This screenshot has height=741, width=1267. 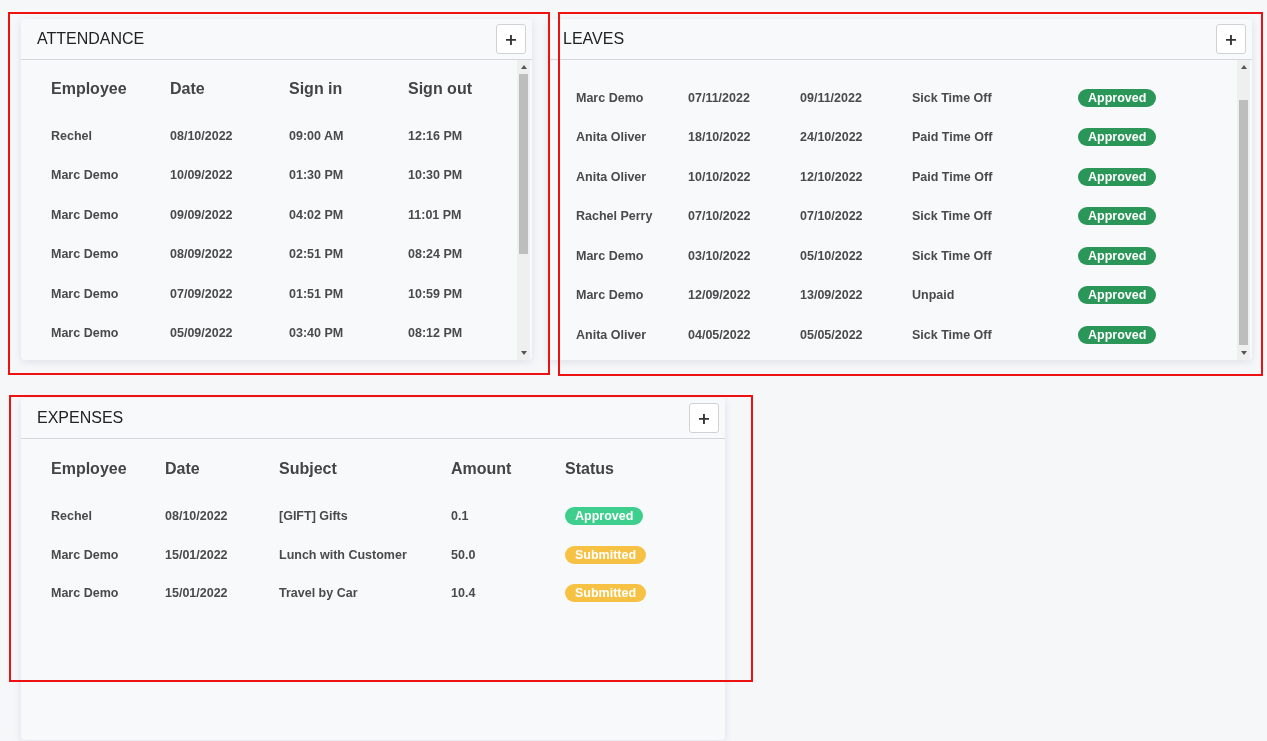 What do you see at coordinates (832, 295) in the screenshot?
I see `table-cell-text: 13/09/2022` at bounding box center [832, 295].